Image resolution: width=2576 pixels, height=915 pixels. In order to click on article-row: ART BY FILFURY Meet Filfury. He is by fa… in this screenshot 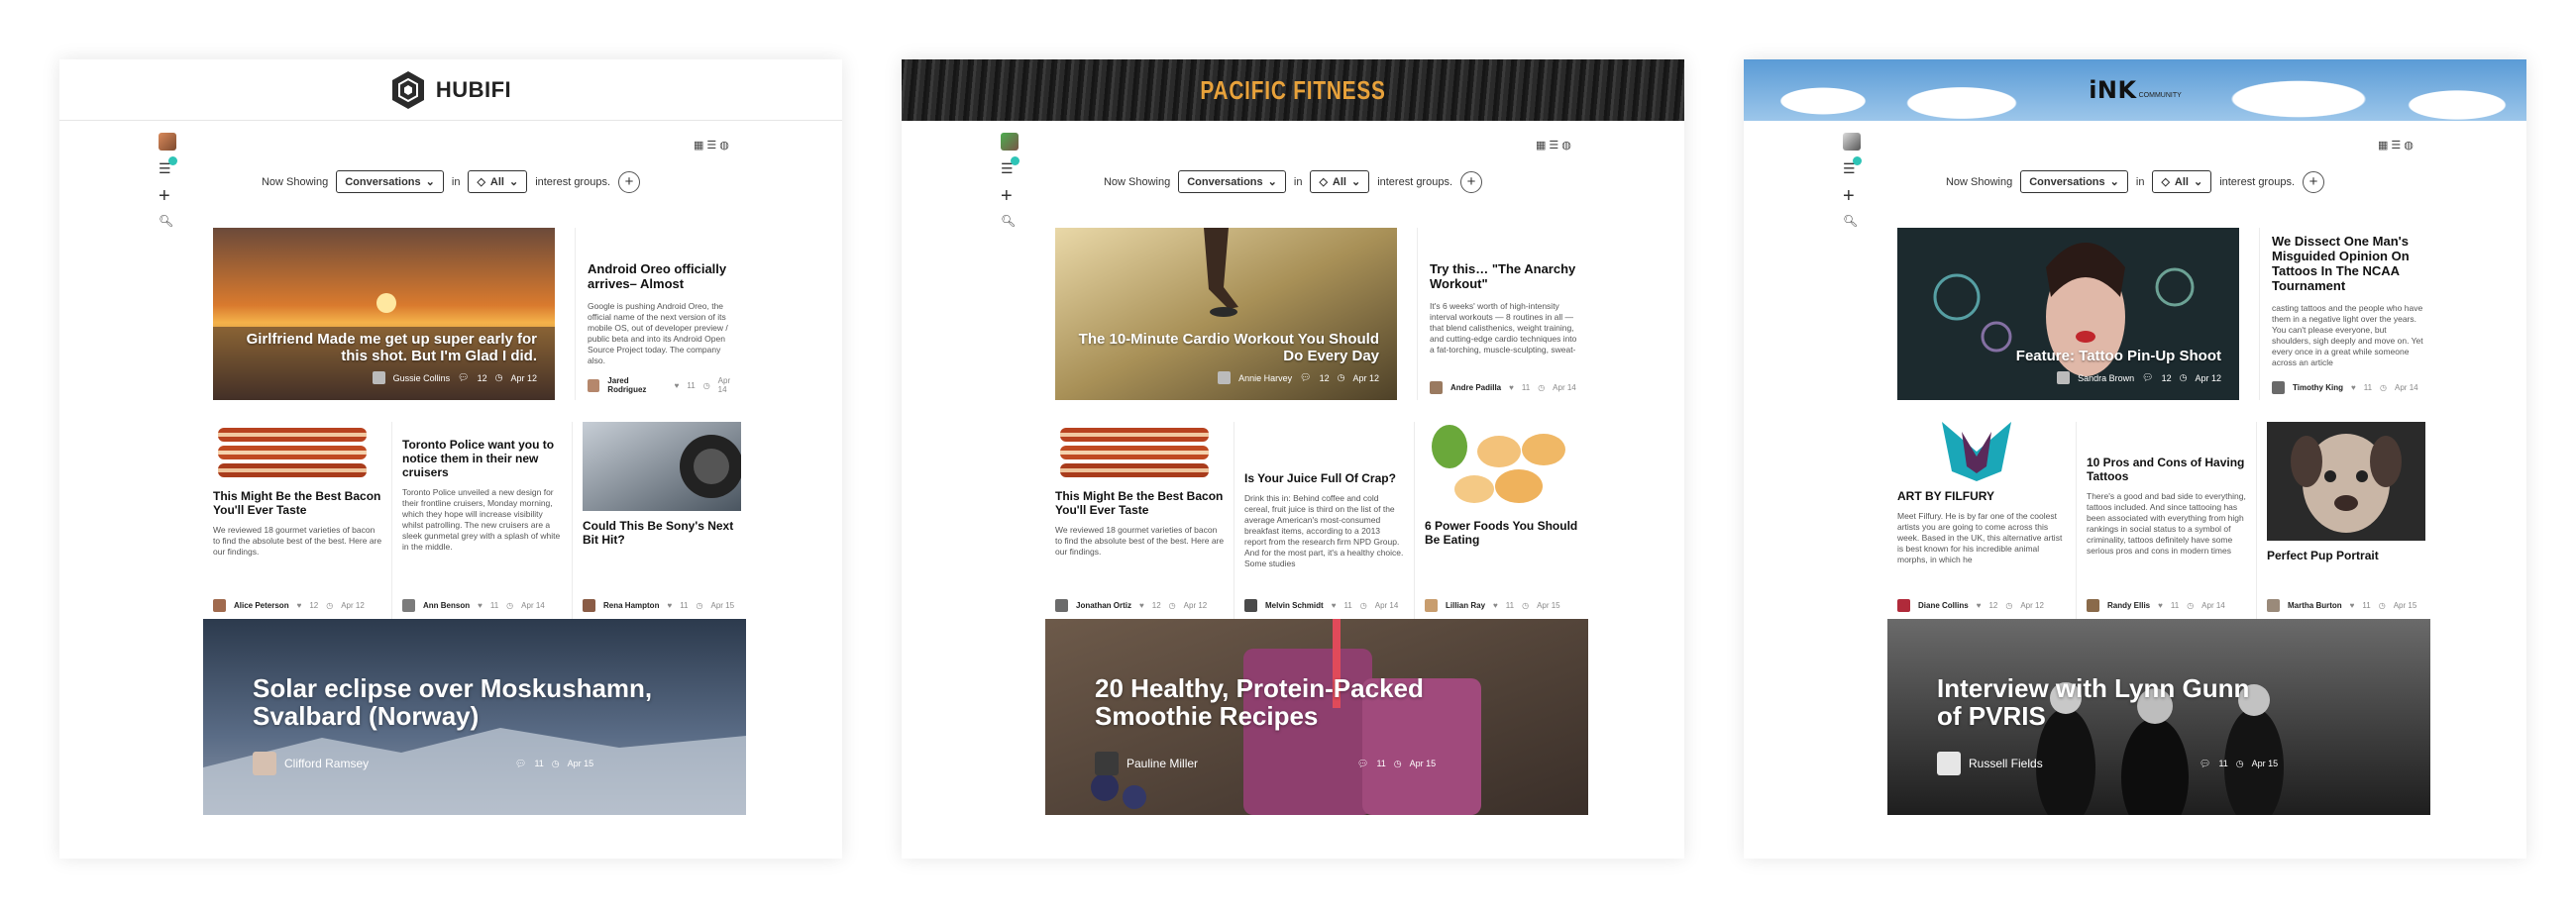, I will do `click(2161, 521)`.